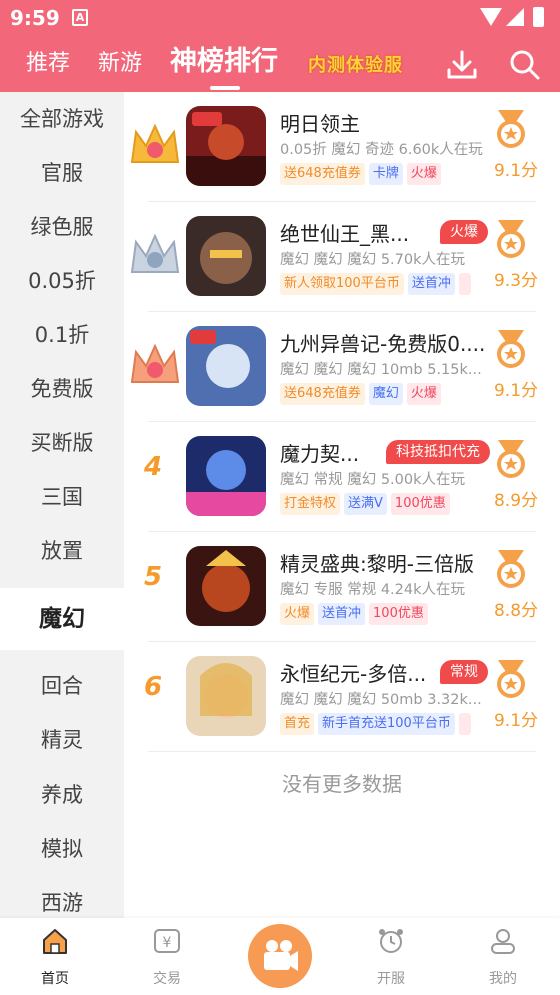 This screenshot has width=560, height=995. I want to click on no-more-data-label: 没有更多数据, so click(342, 784).